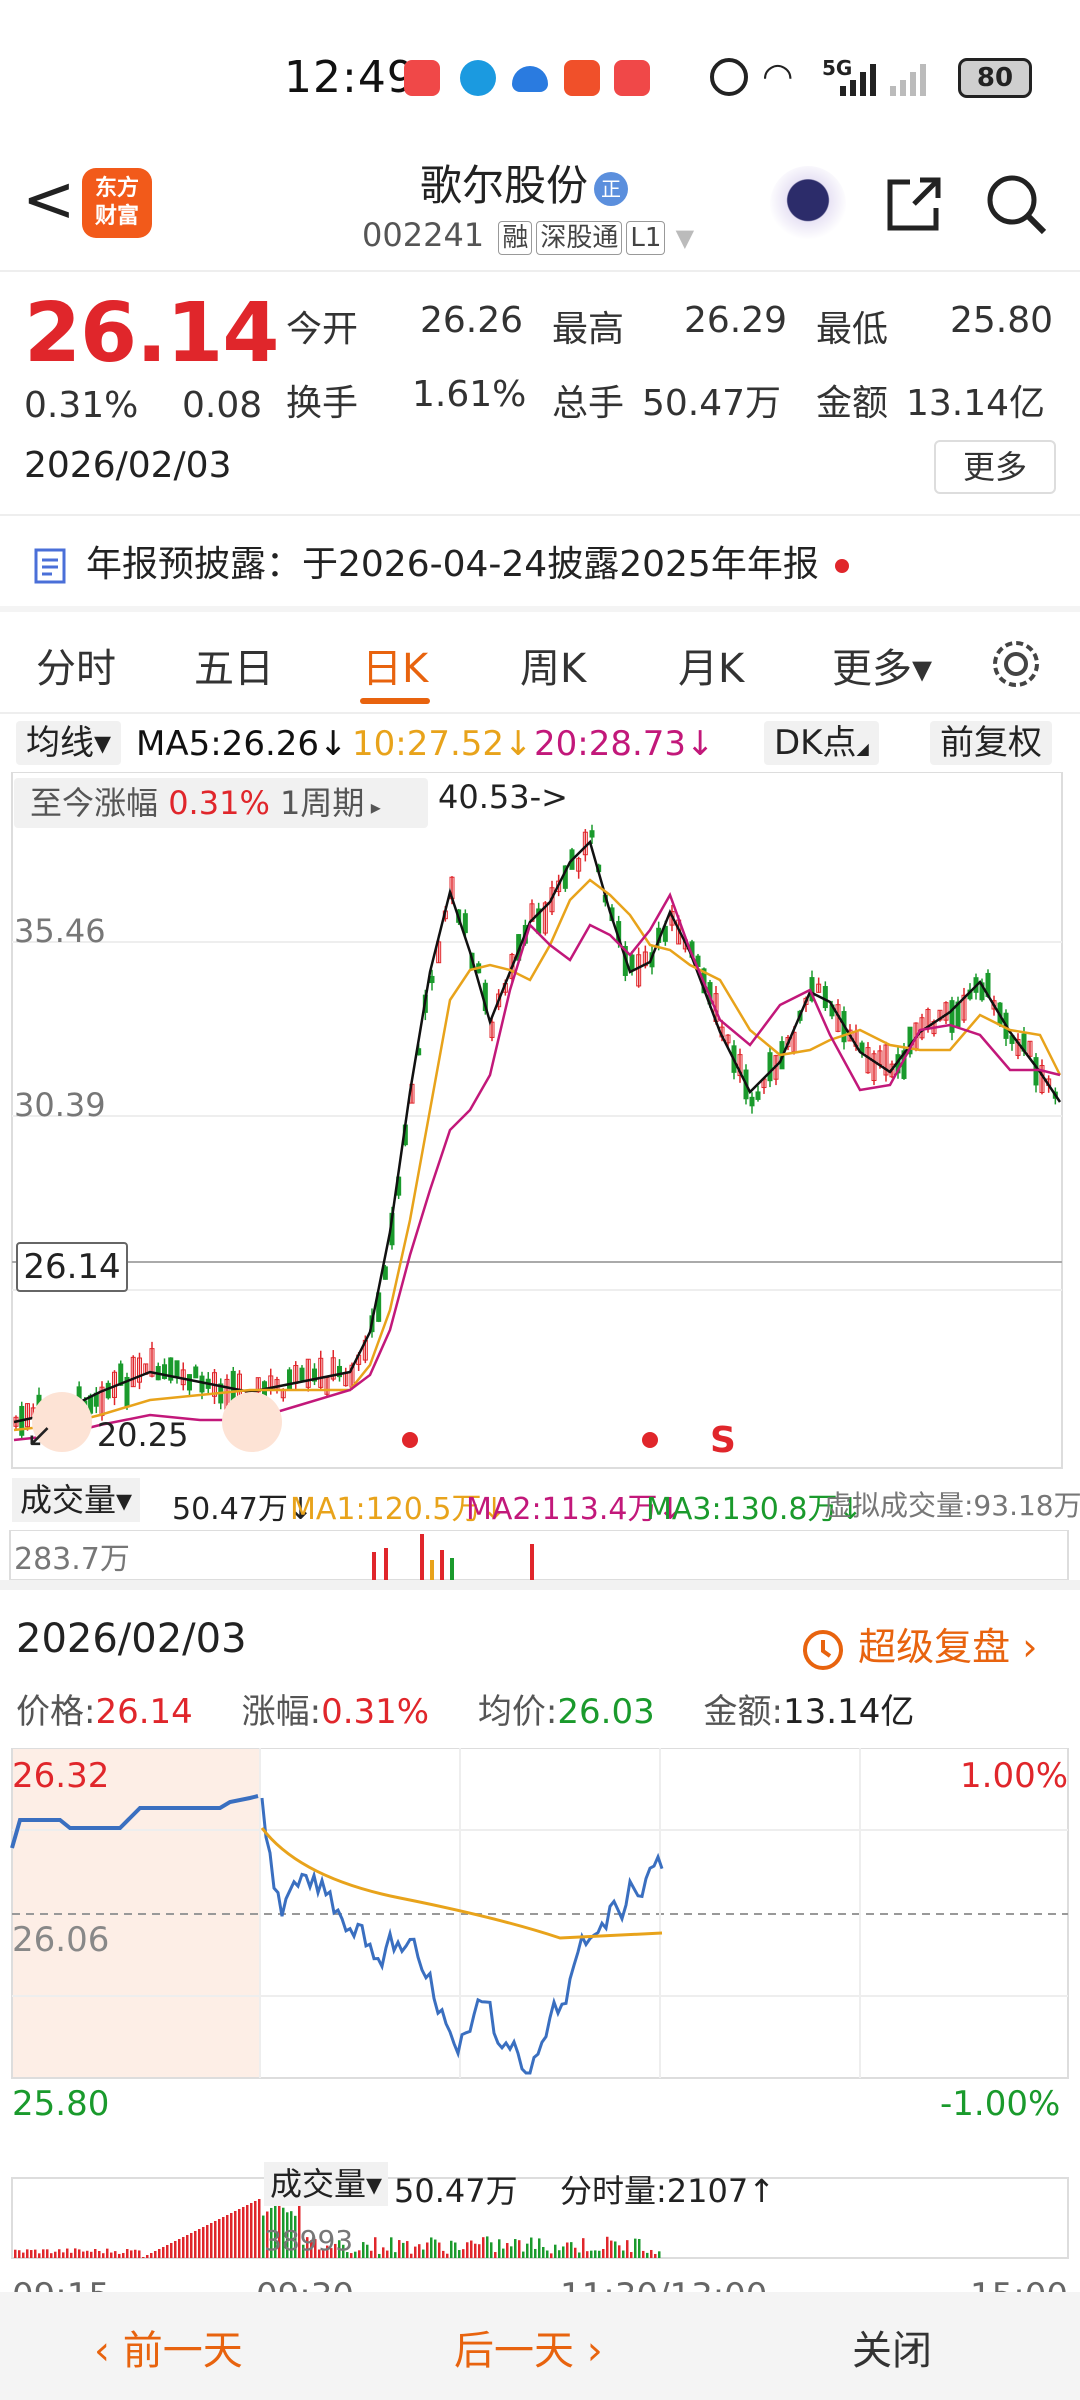 Image resolution: width=1080 pixels, height=2400 pixels. I want to click on super-replay-button: 超级复盘 ›, so click(918, 1644).